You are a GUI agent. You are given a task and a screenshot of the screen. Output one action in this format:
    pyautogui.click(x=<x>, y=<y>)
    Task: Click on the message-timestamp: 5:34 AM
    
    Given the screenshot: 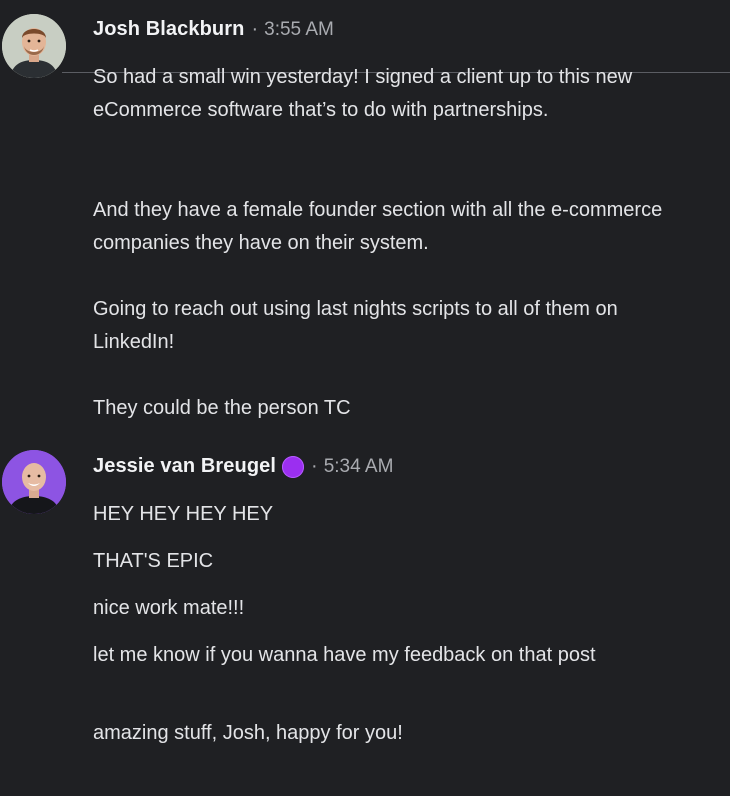 What is the action you would take?
    pyautogui.click(x=359, y=467)
    